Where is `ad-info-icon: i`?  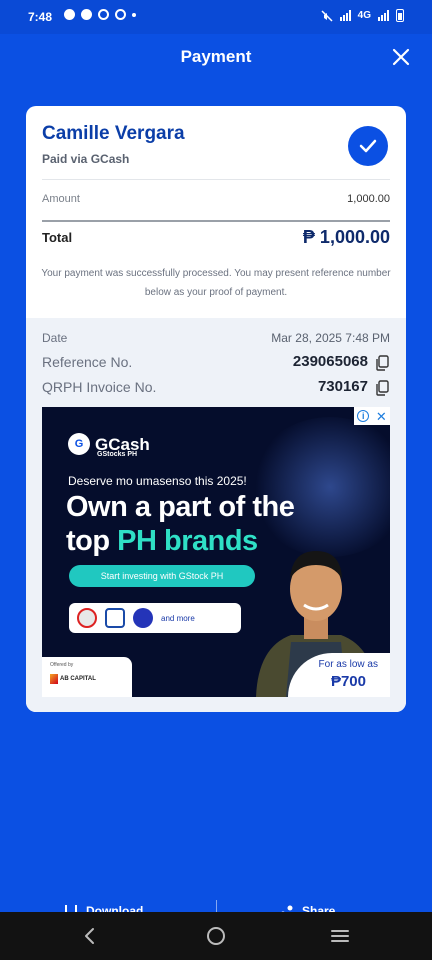
ad-info-icon: i is located at coordinates (363, 416).